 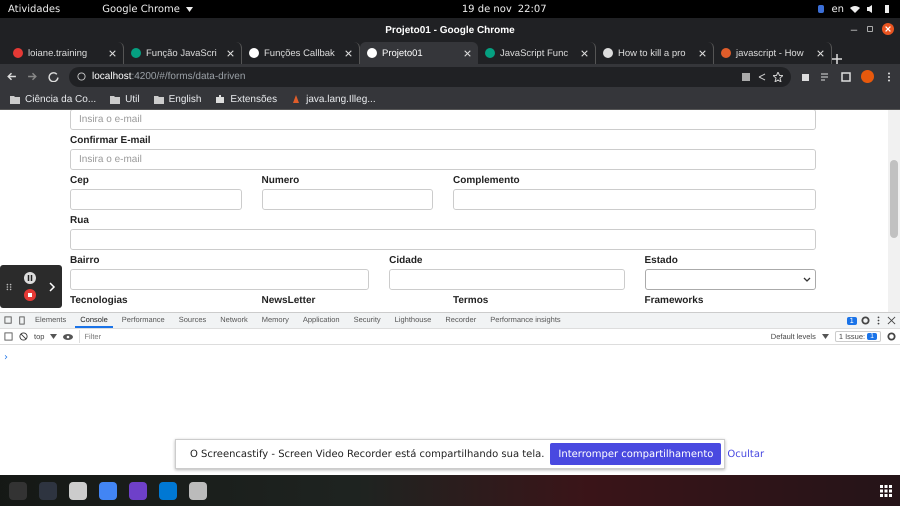 I want to click on hide-link: Ocultar, so click(x=745, y=454).